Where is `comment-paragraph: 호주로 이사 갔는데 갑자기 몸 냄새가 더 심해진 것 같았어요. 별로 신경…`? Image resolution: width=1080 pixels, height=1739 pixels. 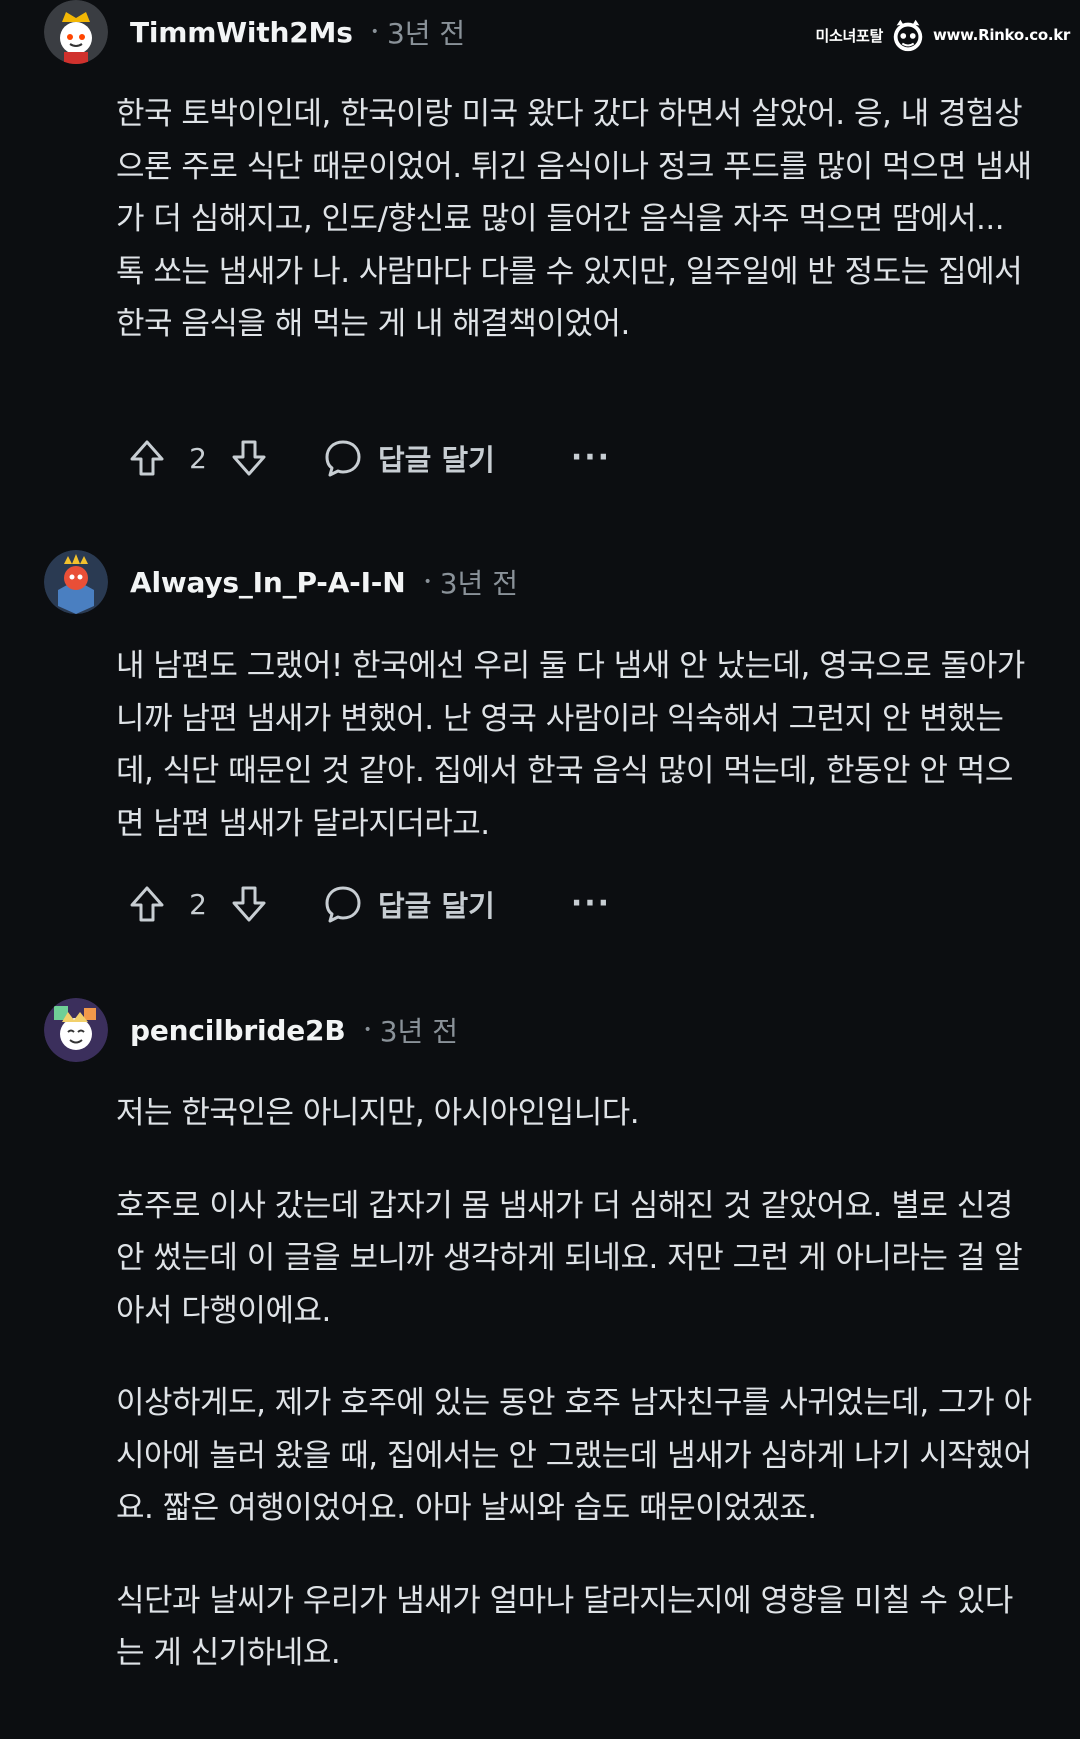 comment-paragraph: 호주로 이사 갔는데 갑자기 몸 냄새가 더 심해진 것 같았어요. 별로 신경… is located at coordinates (569, 1258).